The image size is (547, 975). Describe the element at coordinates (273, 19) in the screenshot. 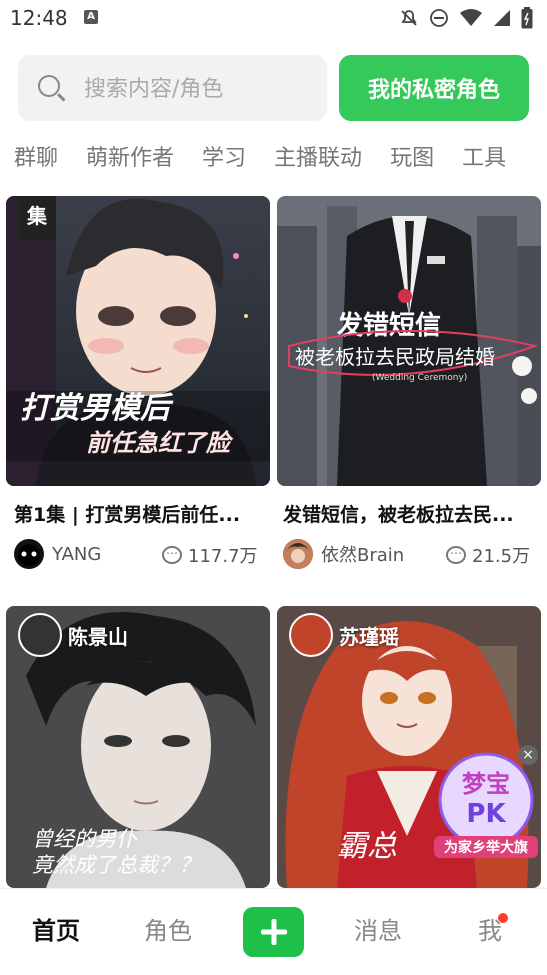

I see `status-bar: 12:48 A` at that location.